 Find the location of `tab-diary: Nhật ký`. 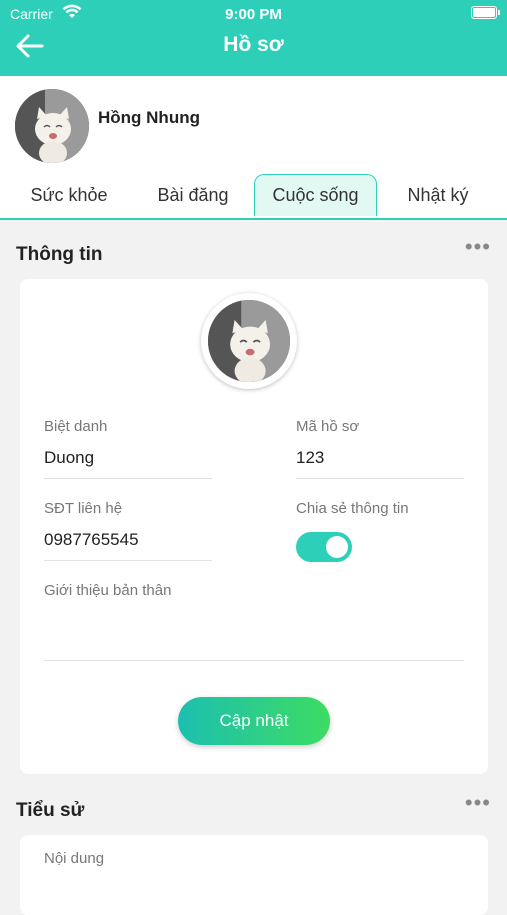

tab-diary: Nhật ký is located at coordinates (438, 195).